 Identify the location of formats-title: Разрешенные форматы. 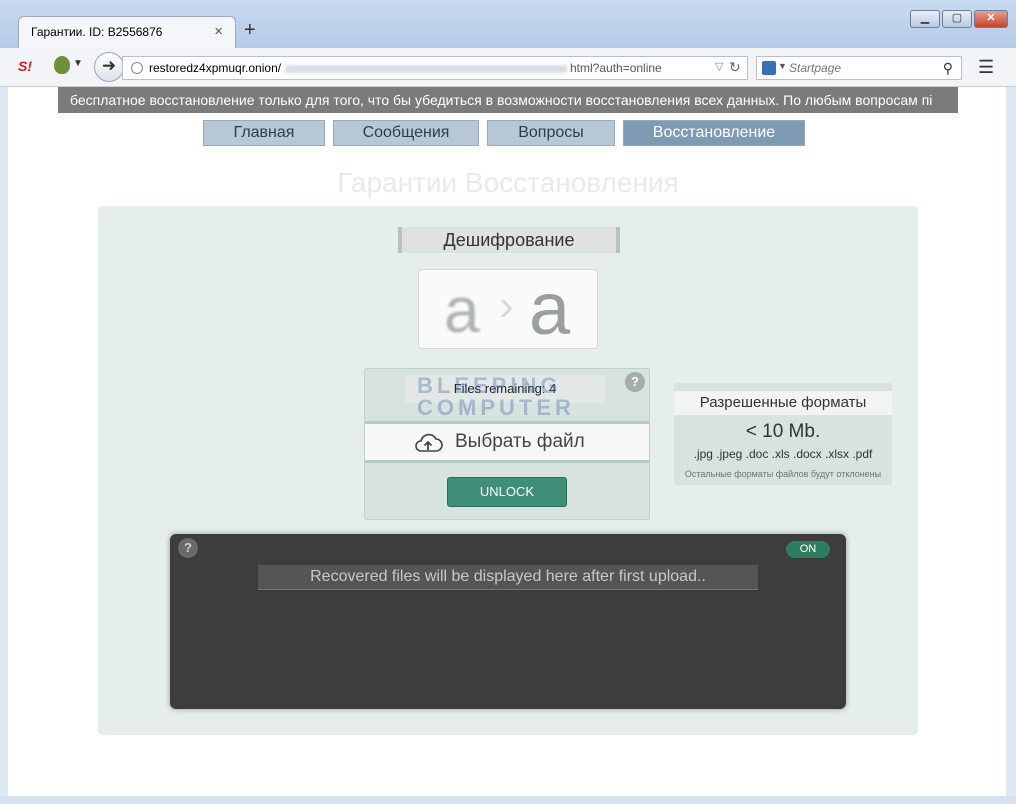
(783, 403).